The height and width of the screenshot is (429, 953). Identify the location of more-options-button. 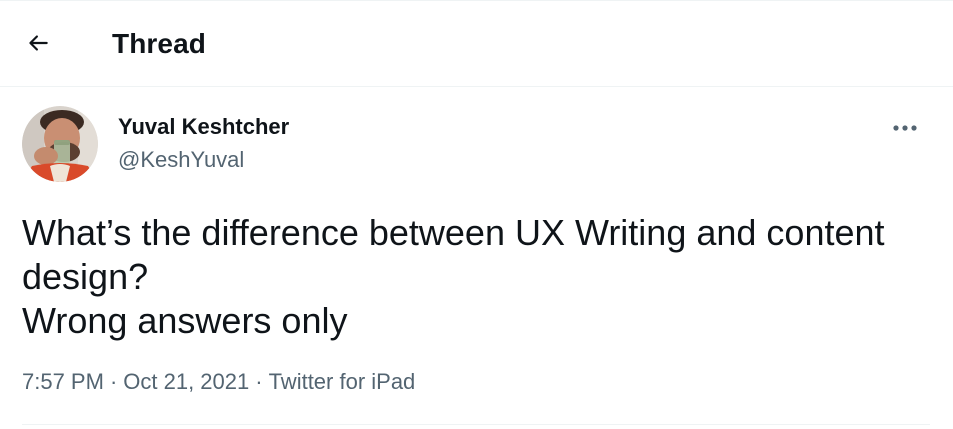
(905, 128).